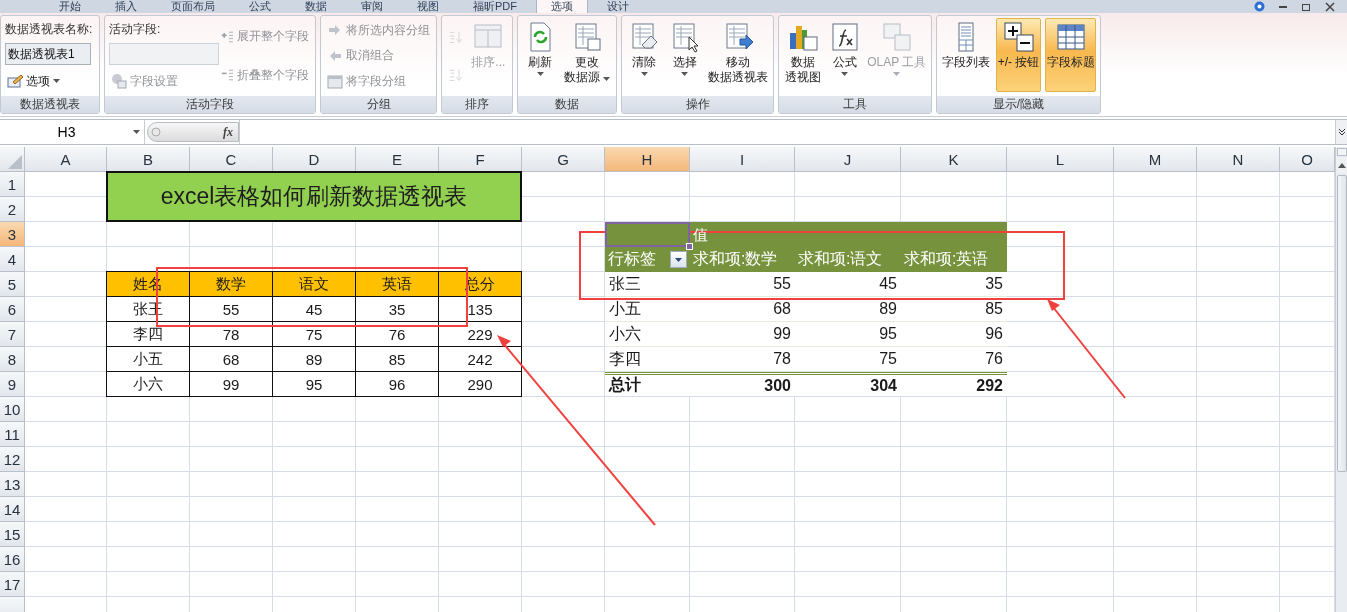 This screenshot has width=1347, height=612. What do you see at coordinates (372, 6) in the screenshot?
I see `ribbon-tab: 审阅` at bounding box center [372, 6].